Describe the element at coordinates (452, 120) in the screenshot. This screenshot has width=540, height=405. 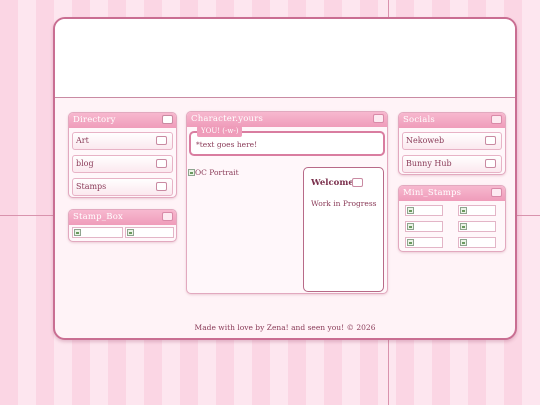
I see `socials-title: Socials` at that location.